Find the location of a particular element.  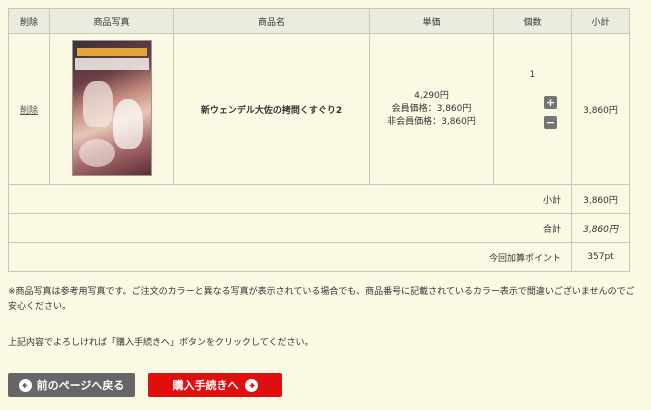

member-price: 会員価格：3,860円 is located at coordinates (431, 108).